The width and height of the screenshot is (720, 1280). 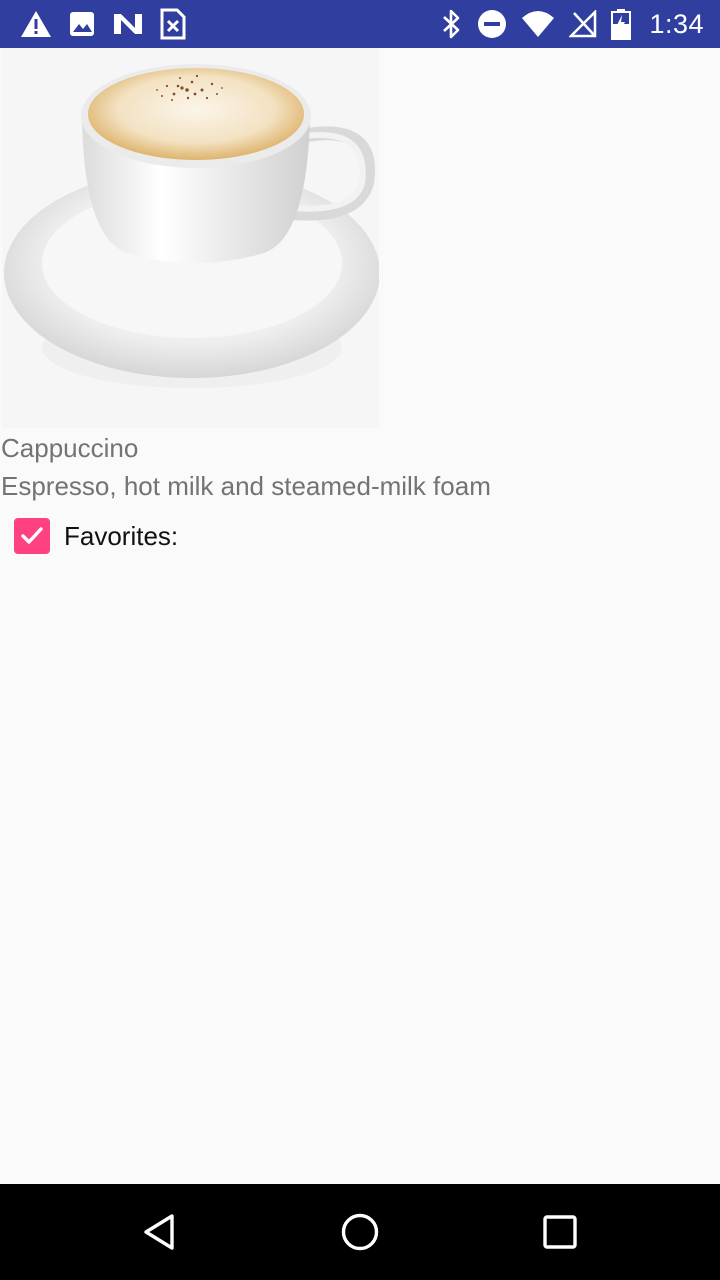 I want to click on home-icon, so click(x=360, y=1232).